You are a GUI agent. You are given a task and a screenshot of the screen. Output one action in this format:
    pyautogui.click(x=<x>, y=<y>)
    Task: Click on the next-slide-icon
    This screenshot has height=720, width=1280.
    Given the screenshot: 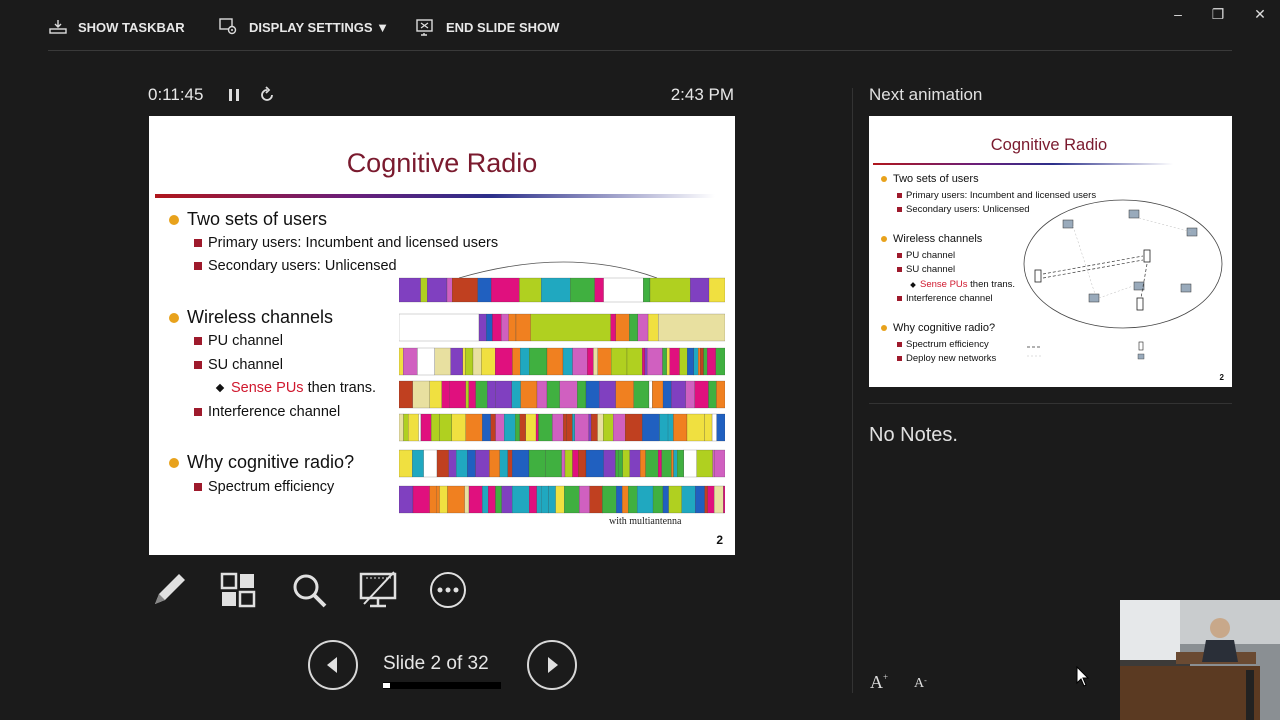 What is the action you would take?
    pyautogui.click(x=553, y=665)
    